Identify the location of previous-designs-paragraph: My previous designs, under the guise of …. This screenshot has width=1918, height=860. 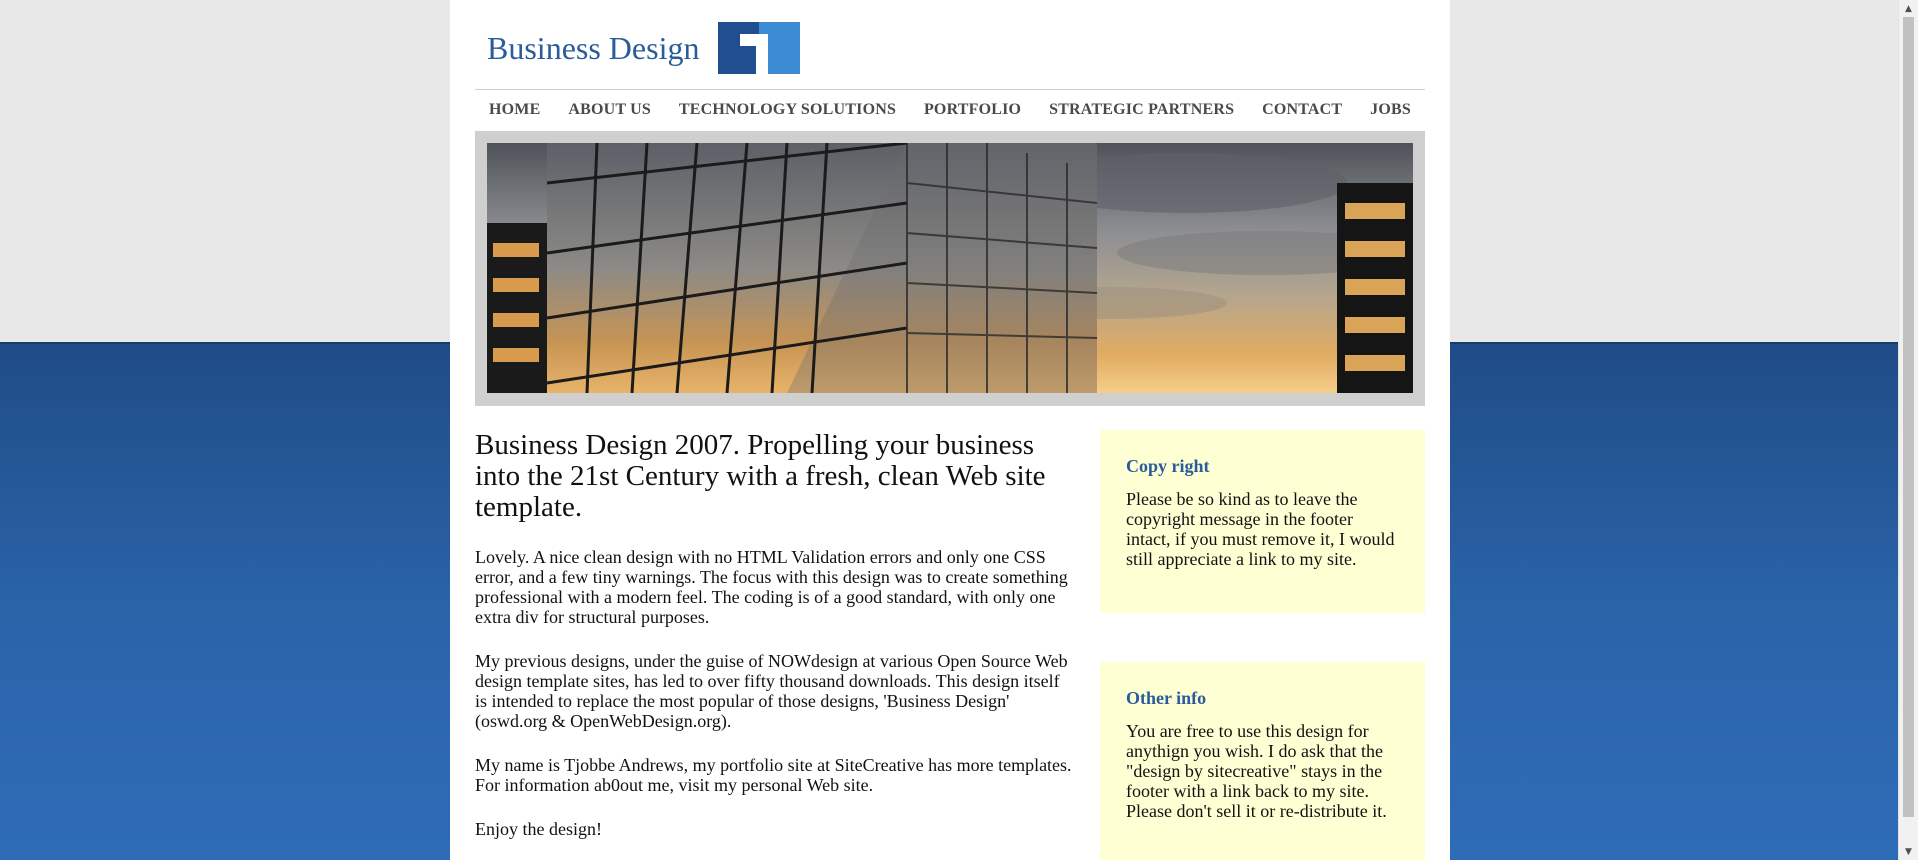
(771, 691).